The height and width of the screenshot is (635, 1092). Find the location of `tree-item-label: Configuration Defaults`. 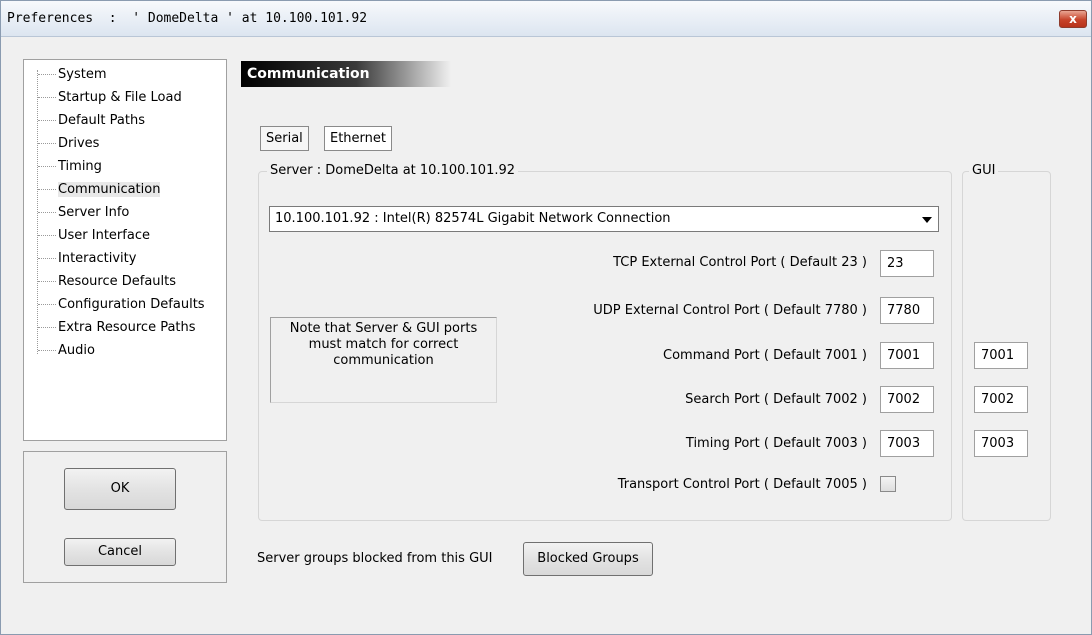

tree-item-label: Configuration Defaults is located at coordinates (131, 304).